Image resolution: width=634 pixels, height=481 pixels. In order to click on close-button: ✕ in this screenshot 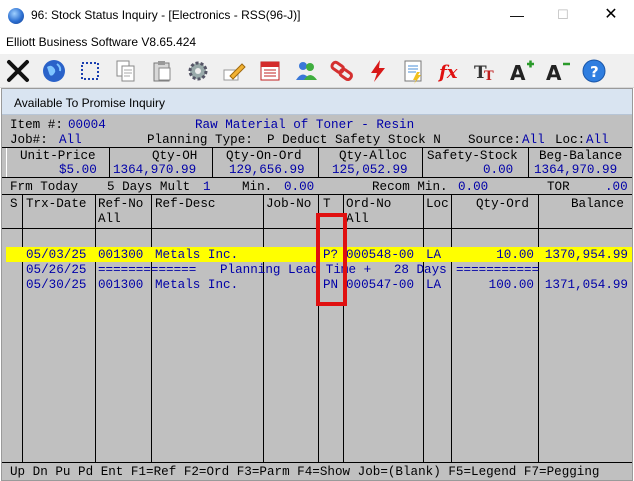, I will do `click(611, 15)`.